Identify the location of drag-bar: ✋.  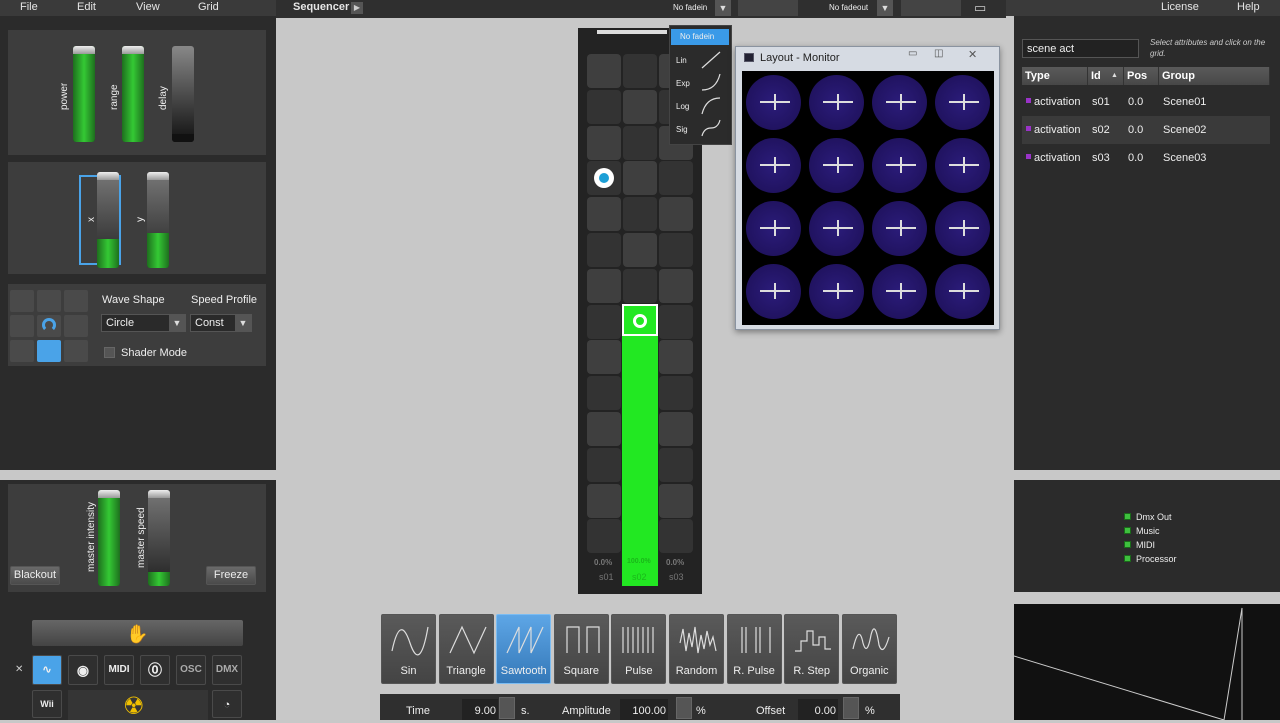
(137, 633).